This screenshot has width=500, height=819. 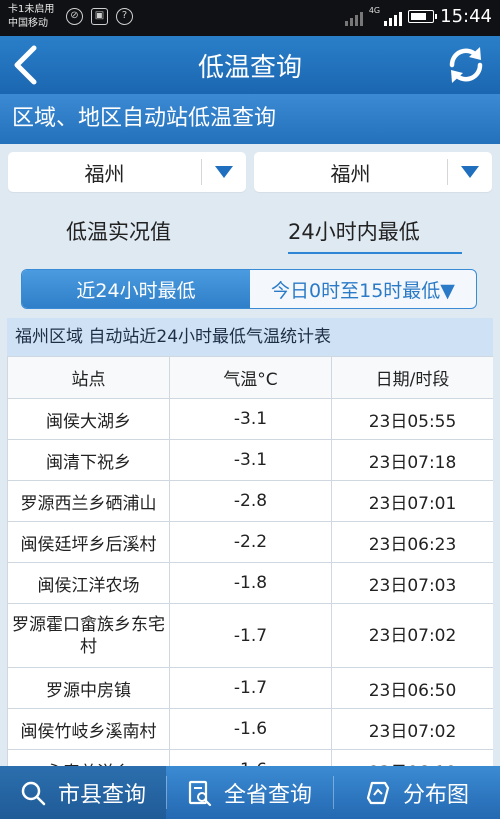 I want to click on station-cell: 罗源西兰乡硒浦山, so click(x=88, y=501).